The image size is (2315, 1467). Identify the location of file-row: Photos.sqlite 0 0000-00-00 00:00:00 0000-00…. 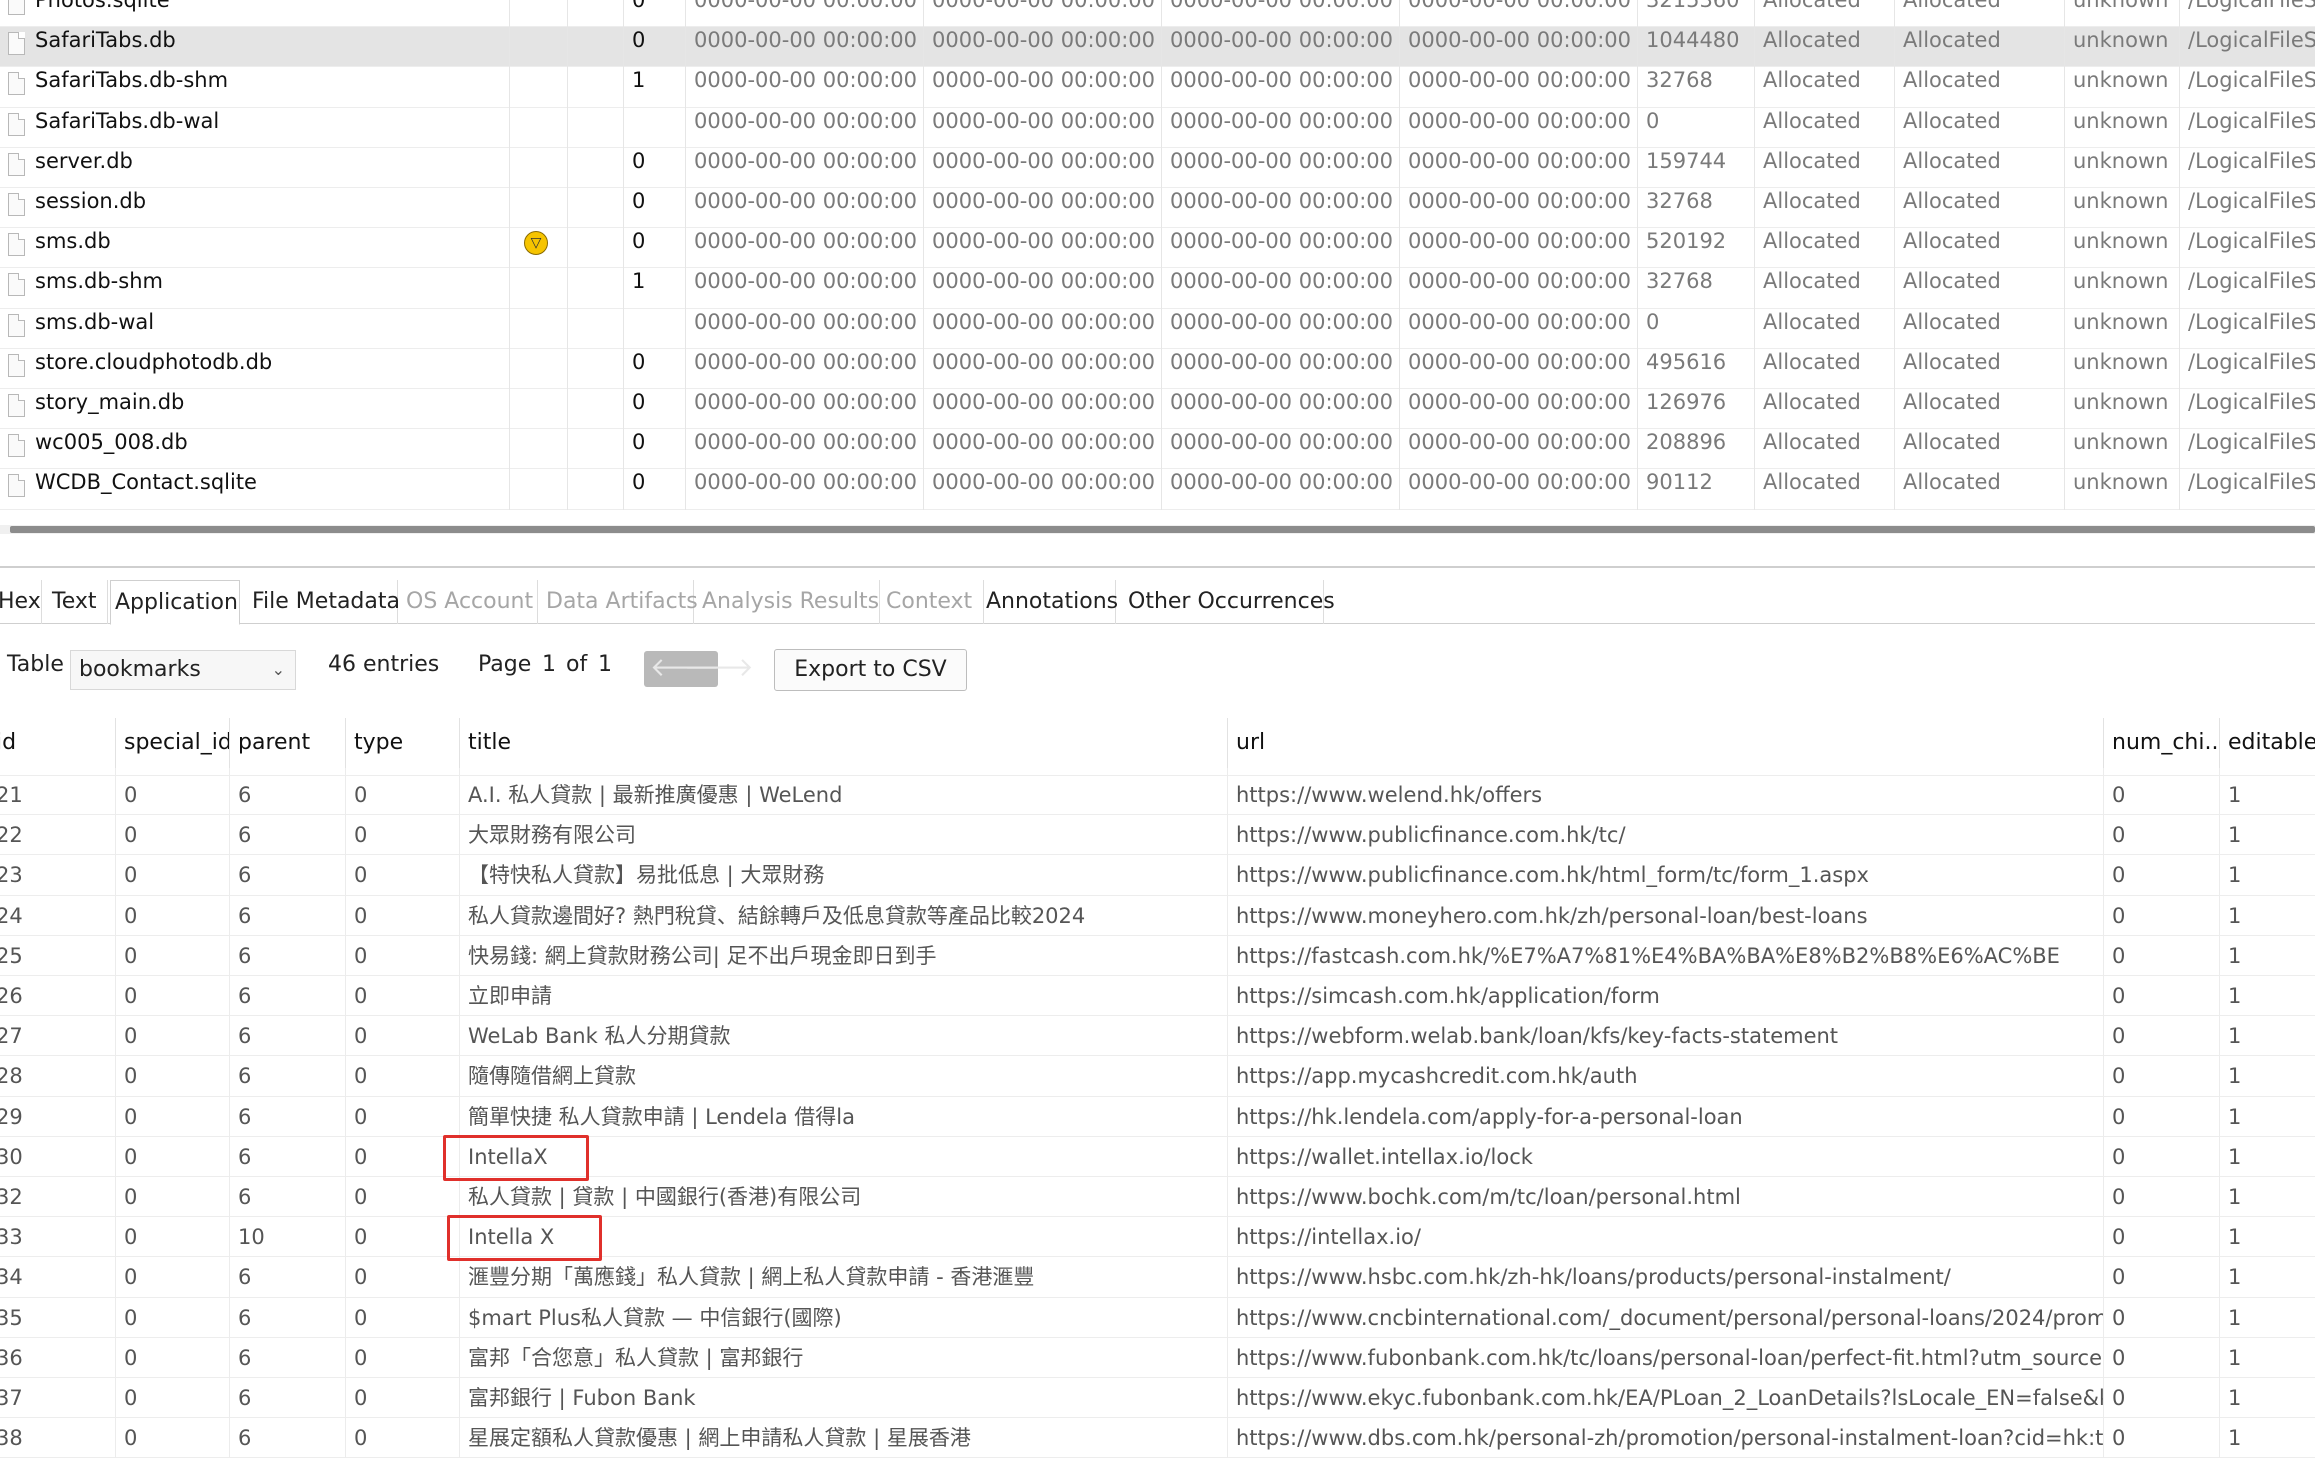
(1157, 14).